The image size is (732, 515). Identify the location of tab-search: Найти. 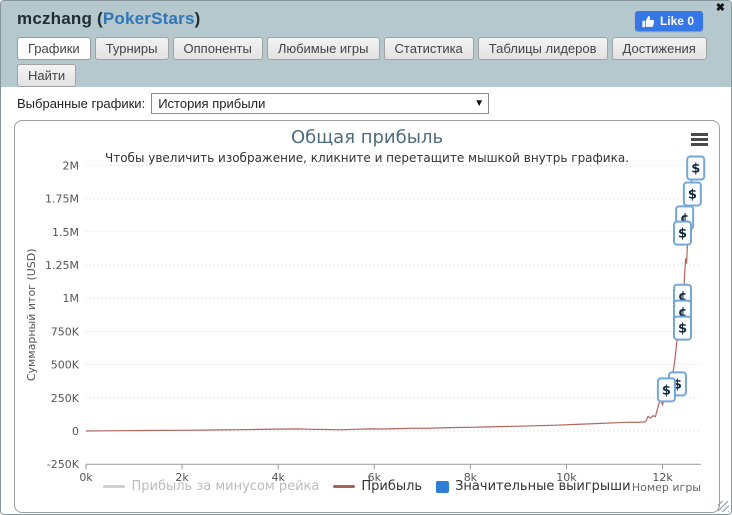
(47, 75).